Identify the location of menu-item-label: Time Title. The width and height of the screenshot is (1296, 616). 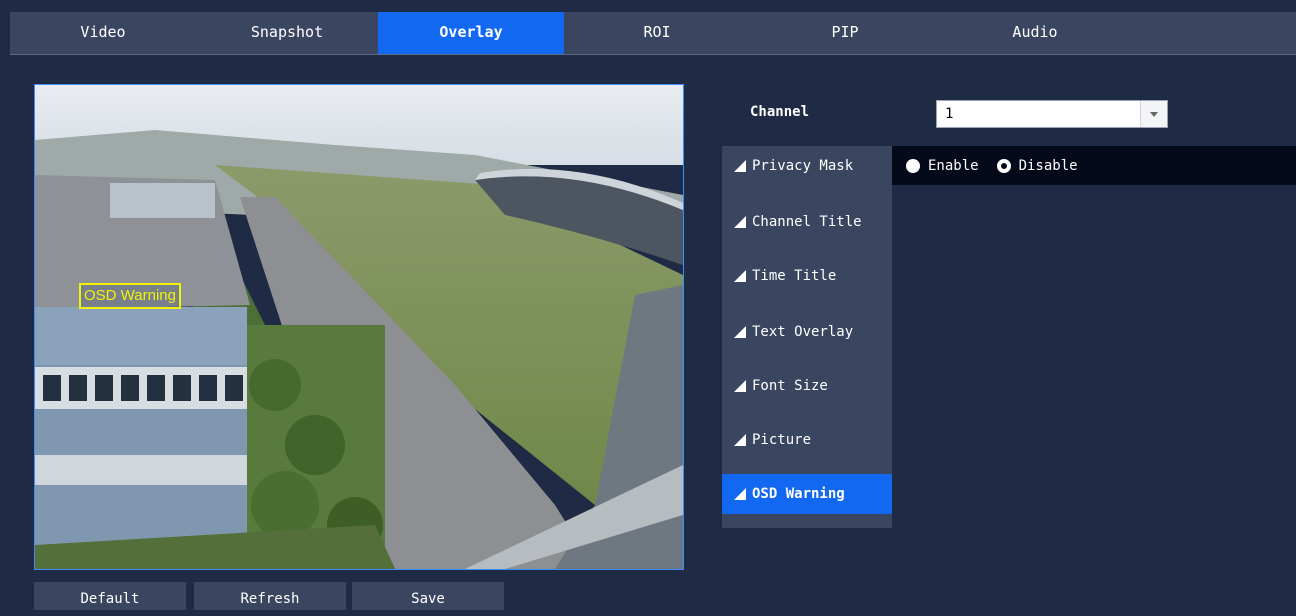
(794, 276).